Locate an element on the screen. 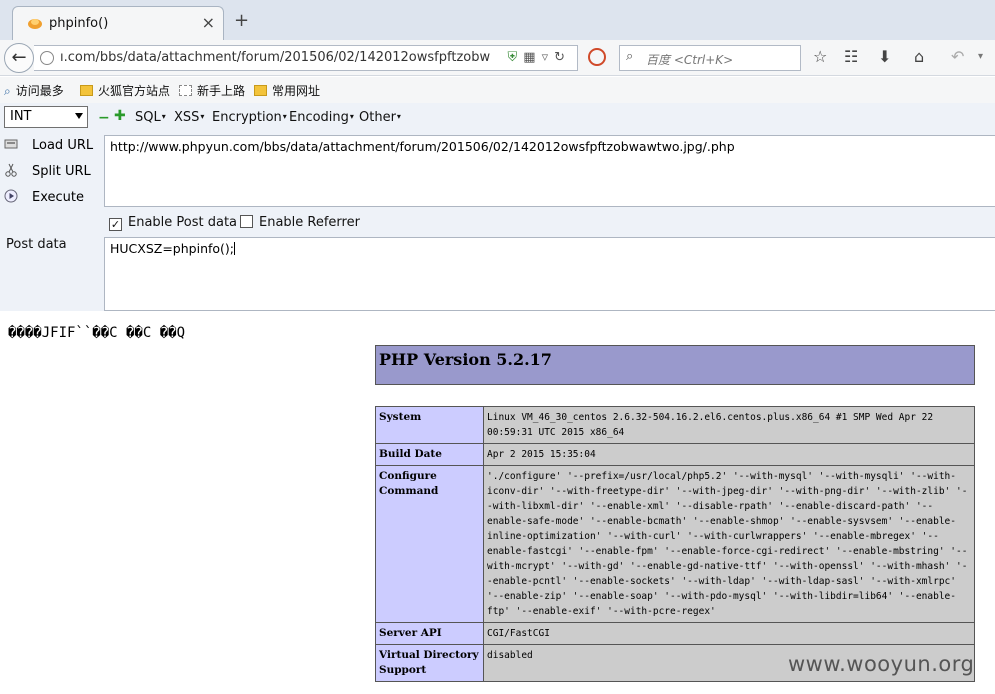 The width and height of the screenshot is (995, 694). type-select: INT is located at coordinates (46, 117).